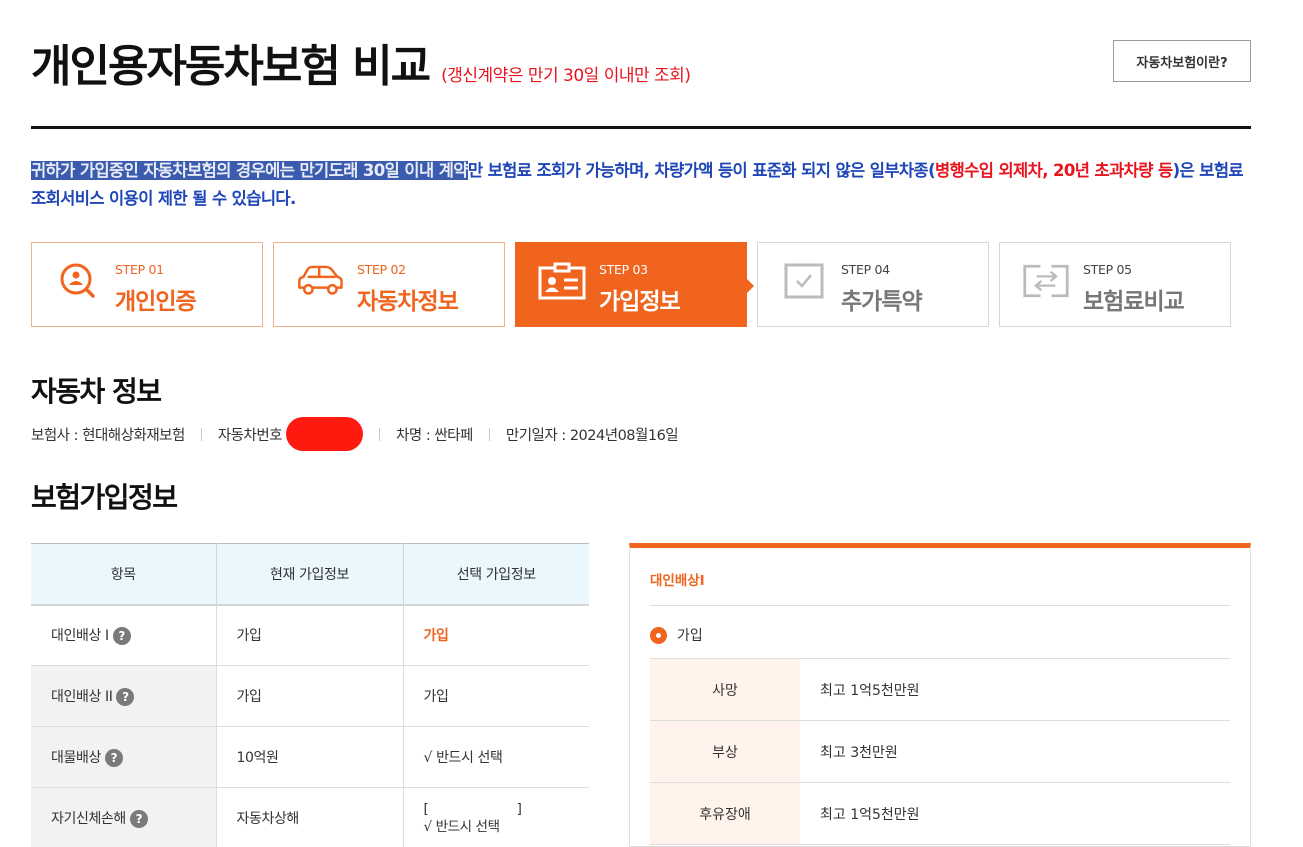 This screenshot has height=847, width=1303. I want to click on car-icon, so click(320, 281).